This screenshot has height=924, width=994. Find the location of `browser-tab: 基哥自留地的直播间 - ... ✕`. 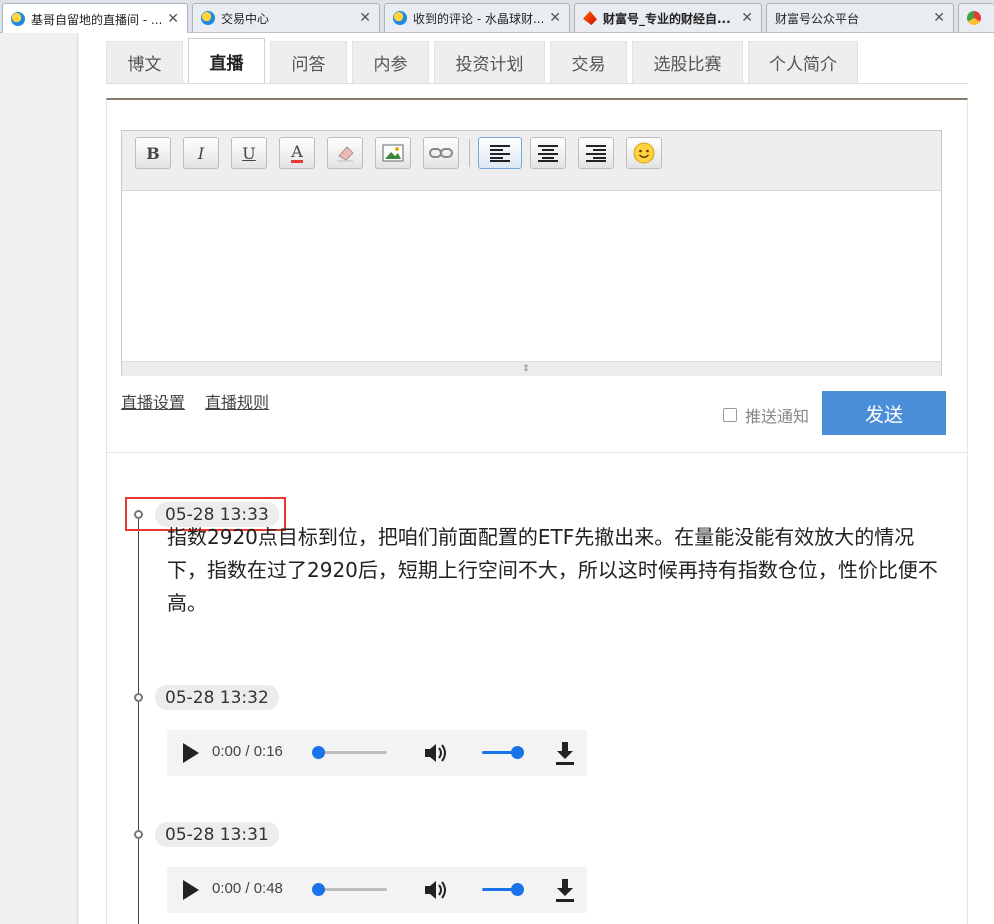

browser-tab: 基哥自留地的直播间 - ... ✕ is located at coordinates (95, 18).